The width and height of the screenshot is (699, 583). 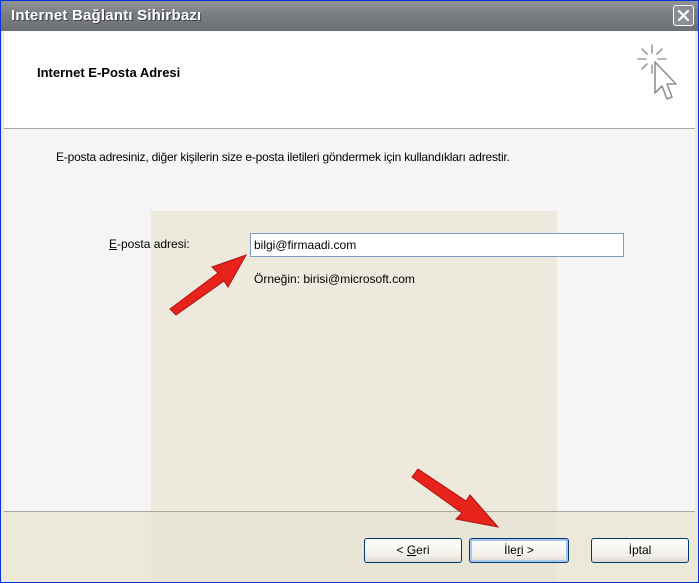 I want to click on next-button: İleri >, so click(x=519, y=550).